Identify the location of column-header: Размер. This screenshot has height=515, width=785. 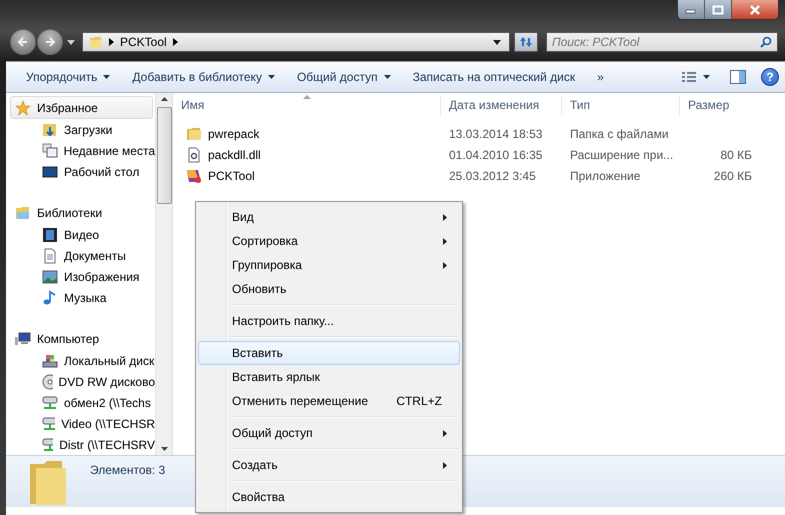
(720, 105).